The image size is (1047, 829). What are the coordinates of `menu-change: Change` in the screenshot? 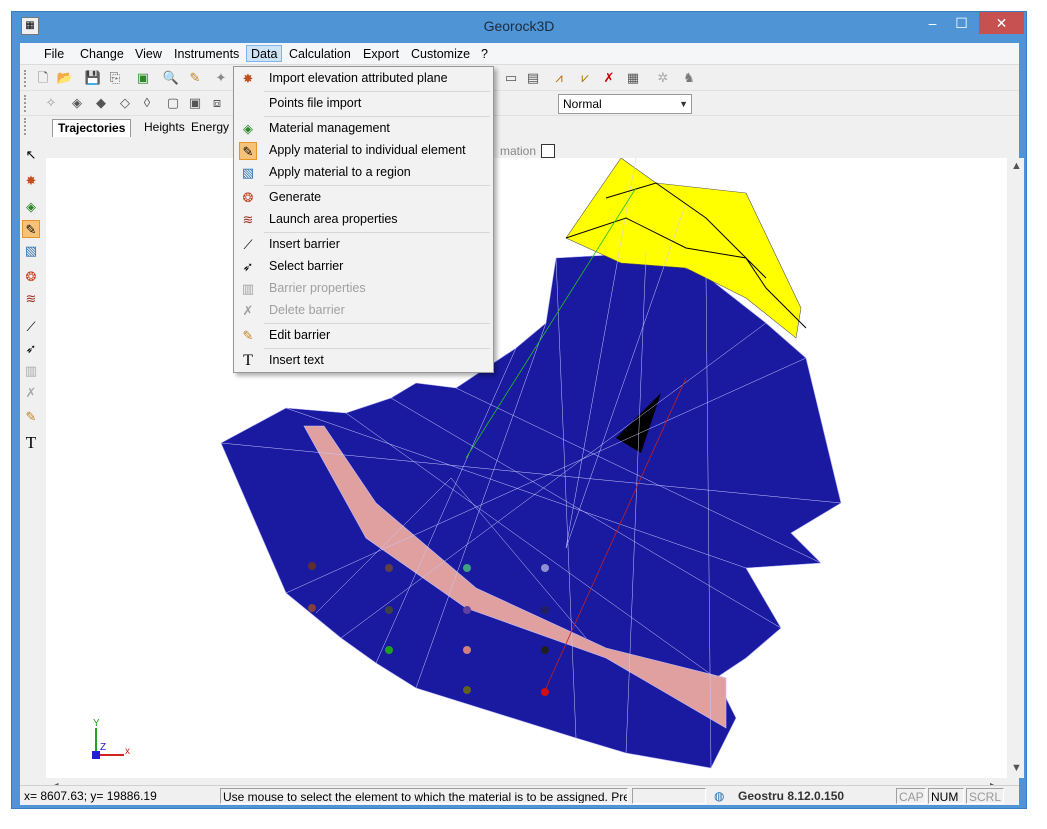 It's located at (102, 54).